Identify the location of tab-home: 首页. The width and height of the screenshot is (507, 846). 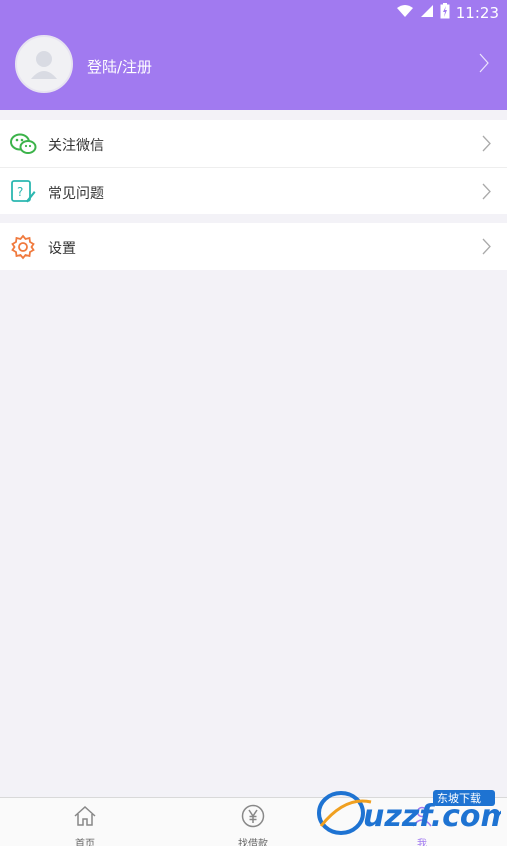
(85, 825).